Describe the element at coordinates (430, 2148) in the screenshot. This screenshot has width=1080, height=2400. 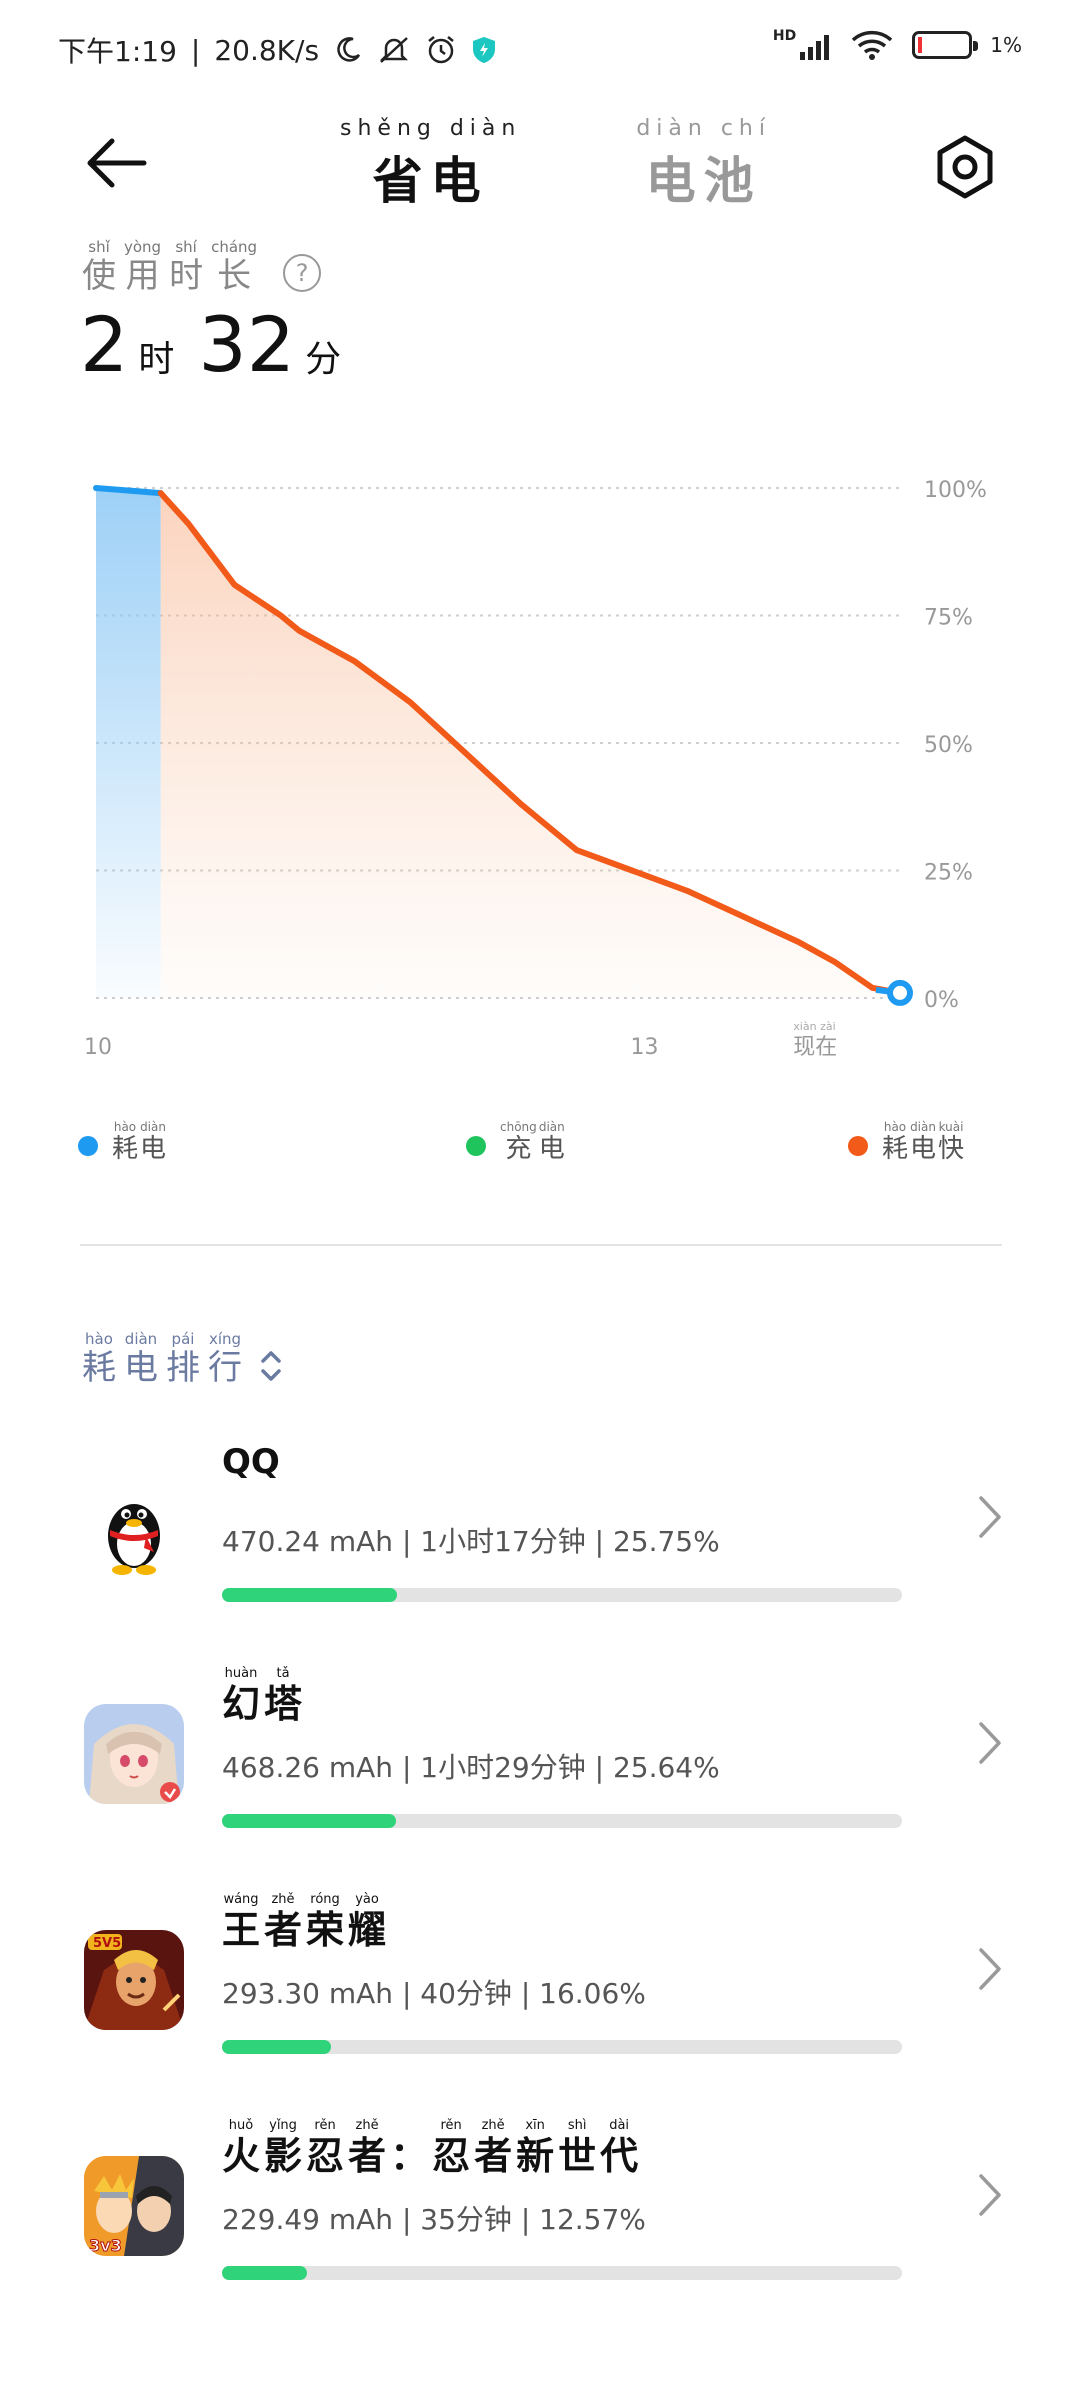
I see `app-name-chars: huǒ 火 yǐng 影 rěn 忍 zhě 者： rěn 忍 zhě 者 xīn 新 shì 世 dài 代` at that location.